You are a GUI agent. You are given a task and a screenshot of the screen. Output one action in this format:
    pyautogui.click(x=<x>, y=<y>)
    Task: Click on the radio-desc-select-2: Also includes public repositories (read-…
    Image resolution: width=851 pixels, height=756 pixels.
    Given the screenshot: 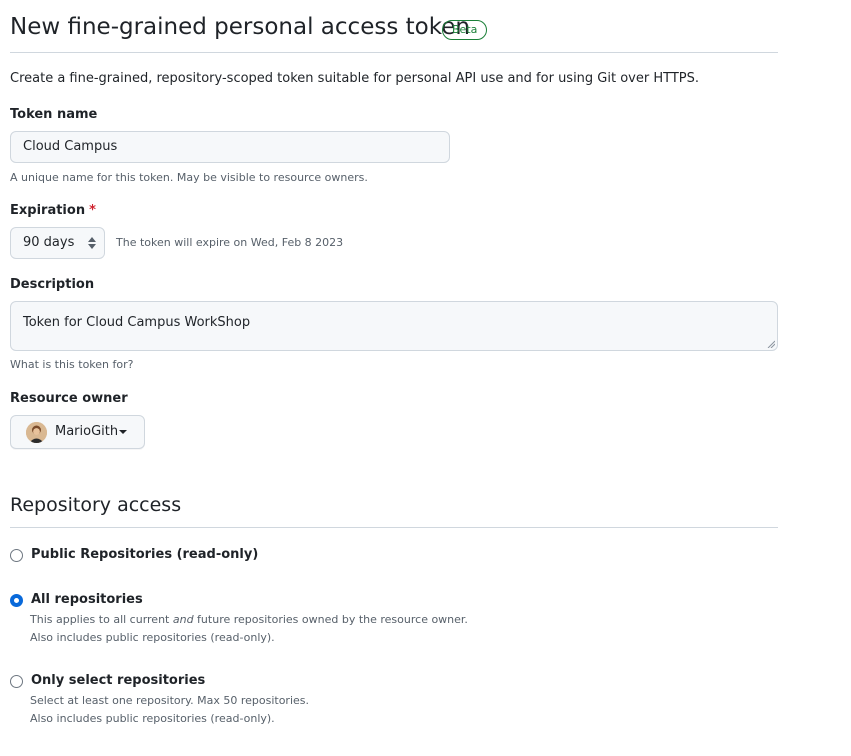 What is the action you would take?
    pyautogui.click(x=152, y=718)
    